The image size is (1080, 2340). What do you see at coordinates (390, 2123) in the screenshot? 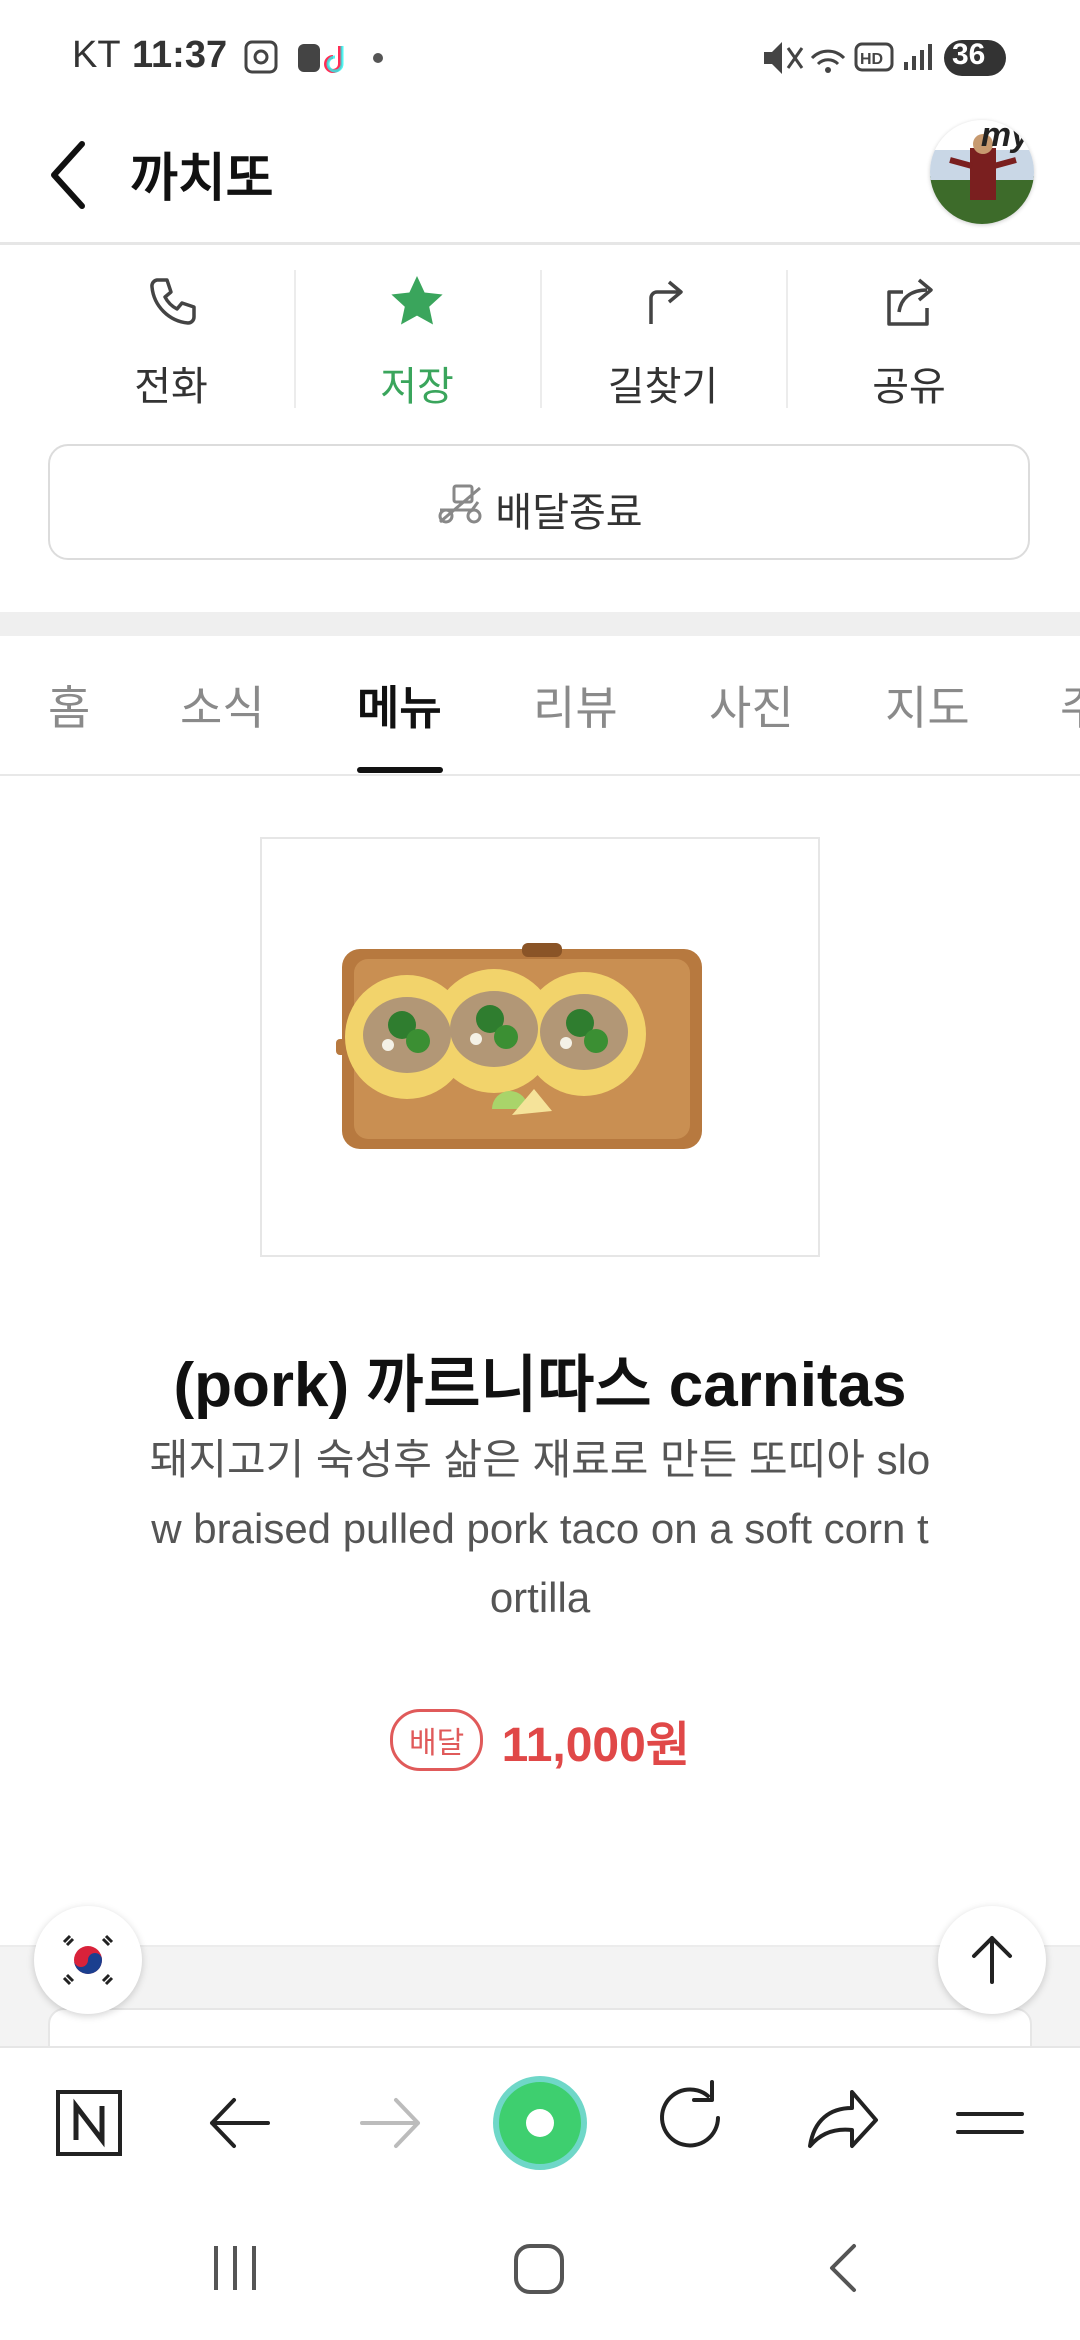
I see `forward-icon` at bounding box center [390, 2123].